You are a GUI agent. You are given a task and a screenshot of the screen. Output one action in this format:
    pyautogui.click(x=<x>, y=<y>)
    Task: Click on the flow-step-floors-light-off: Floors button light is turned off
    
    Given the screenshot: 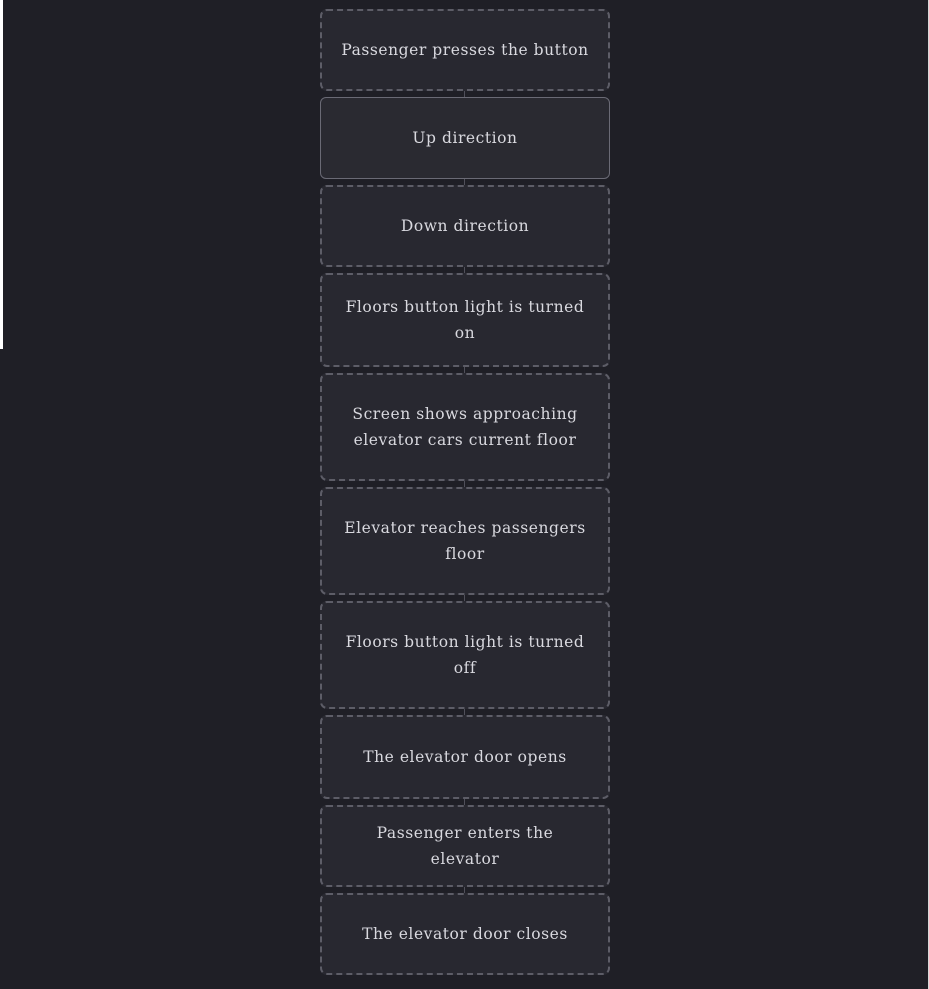 What is the action you would take?
    pyautogui.click(x=465, y=655)
    